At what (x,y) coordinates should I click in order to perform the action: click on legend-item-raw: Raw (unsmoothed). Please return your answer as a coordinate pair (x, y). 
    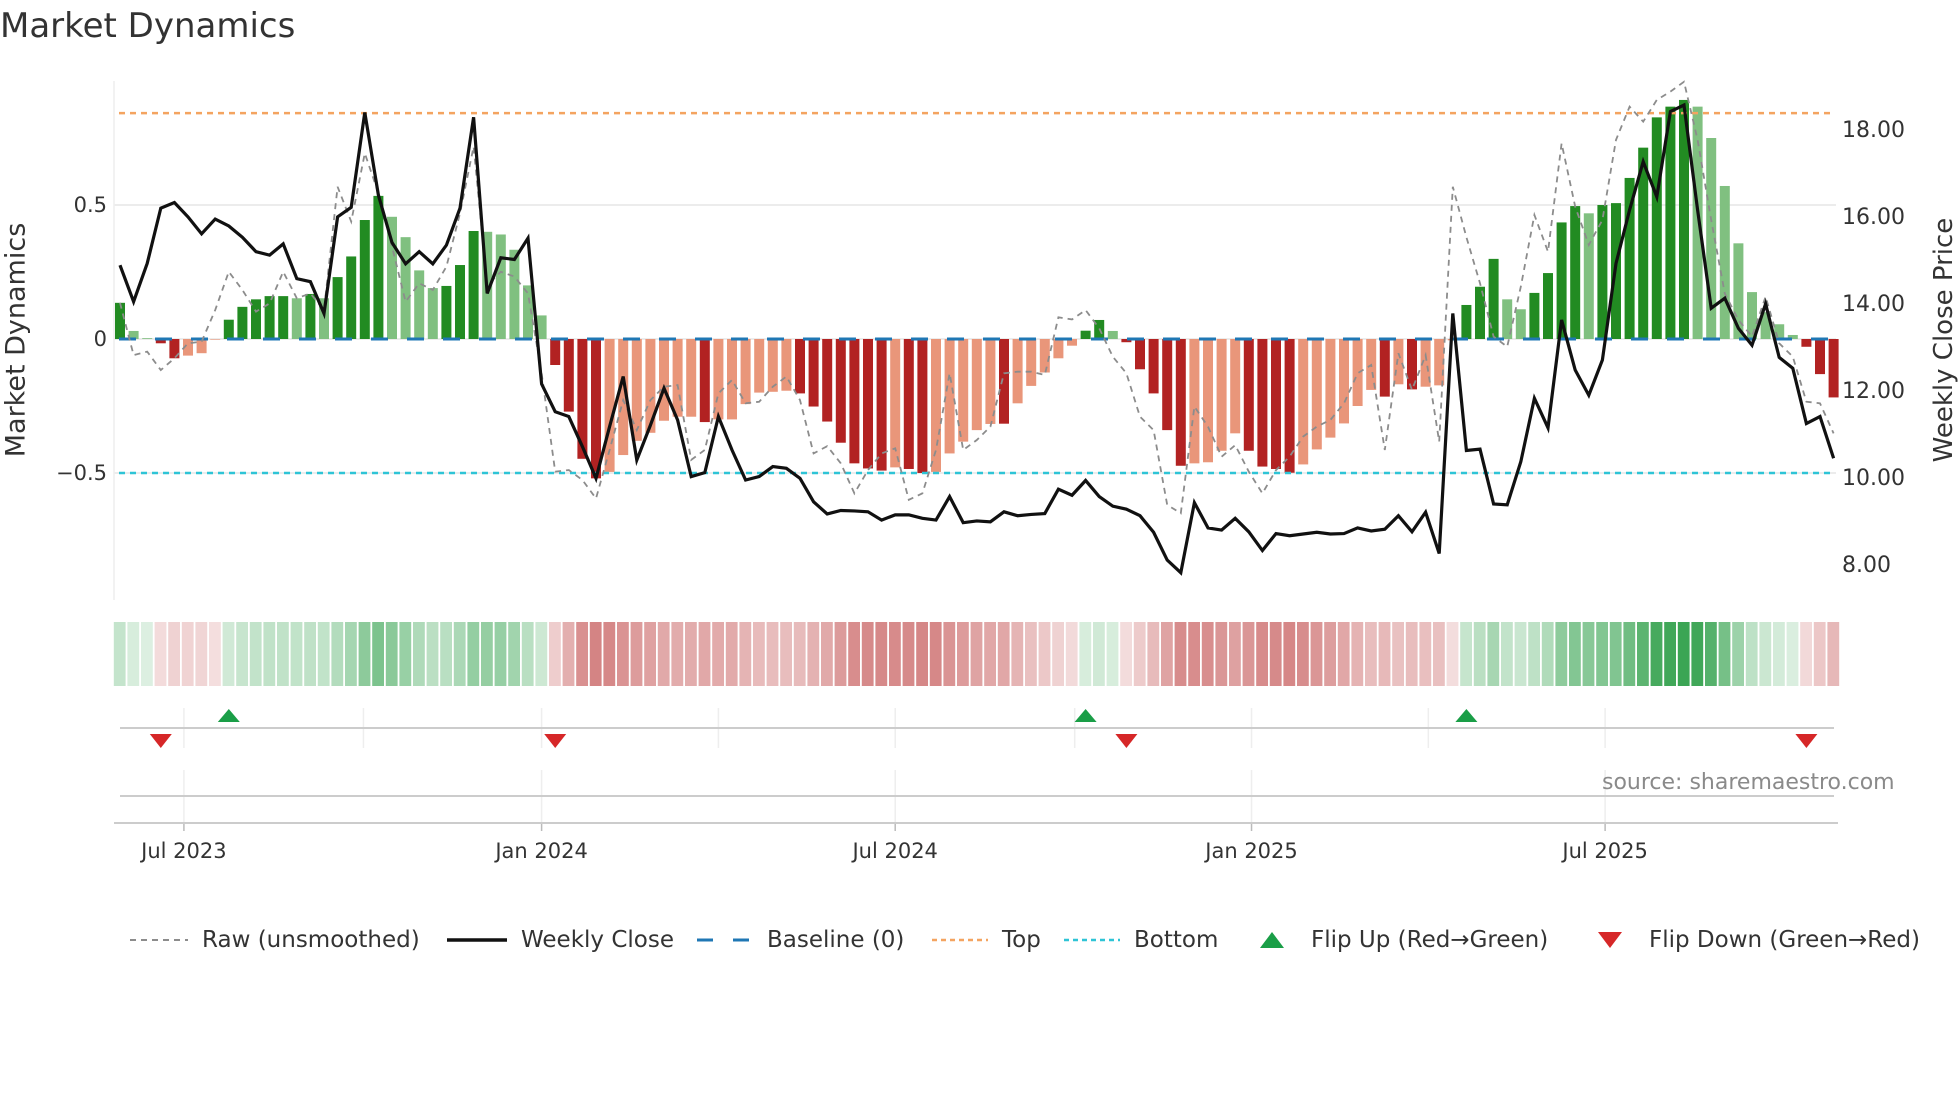
    Looking at the image, I should click on (275, 940).